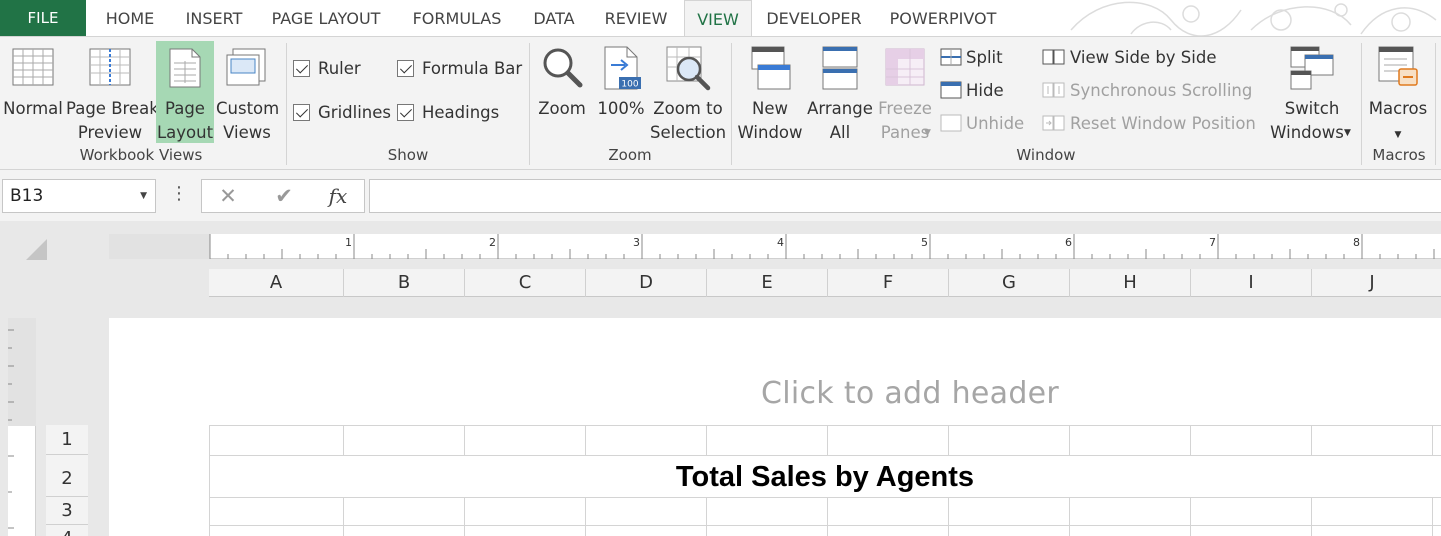  I want to click on column-header-j: J, so click(1371, 283).